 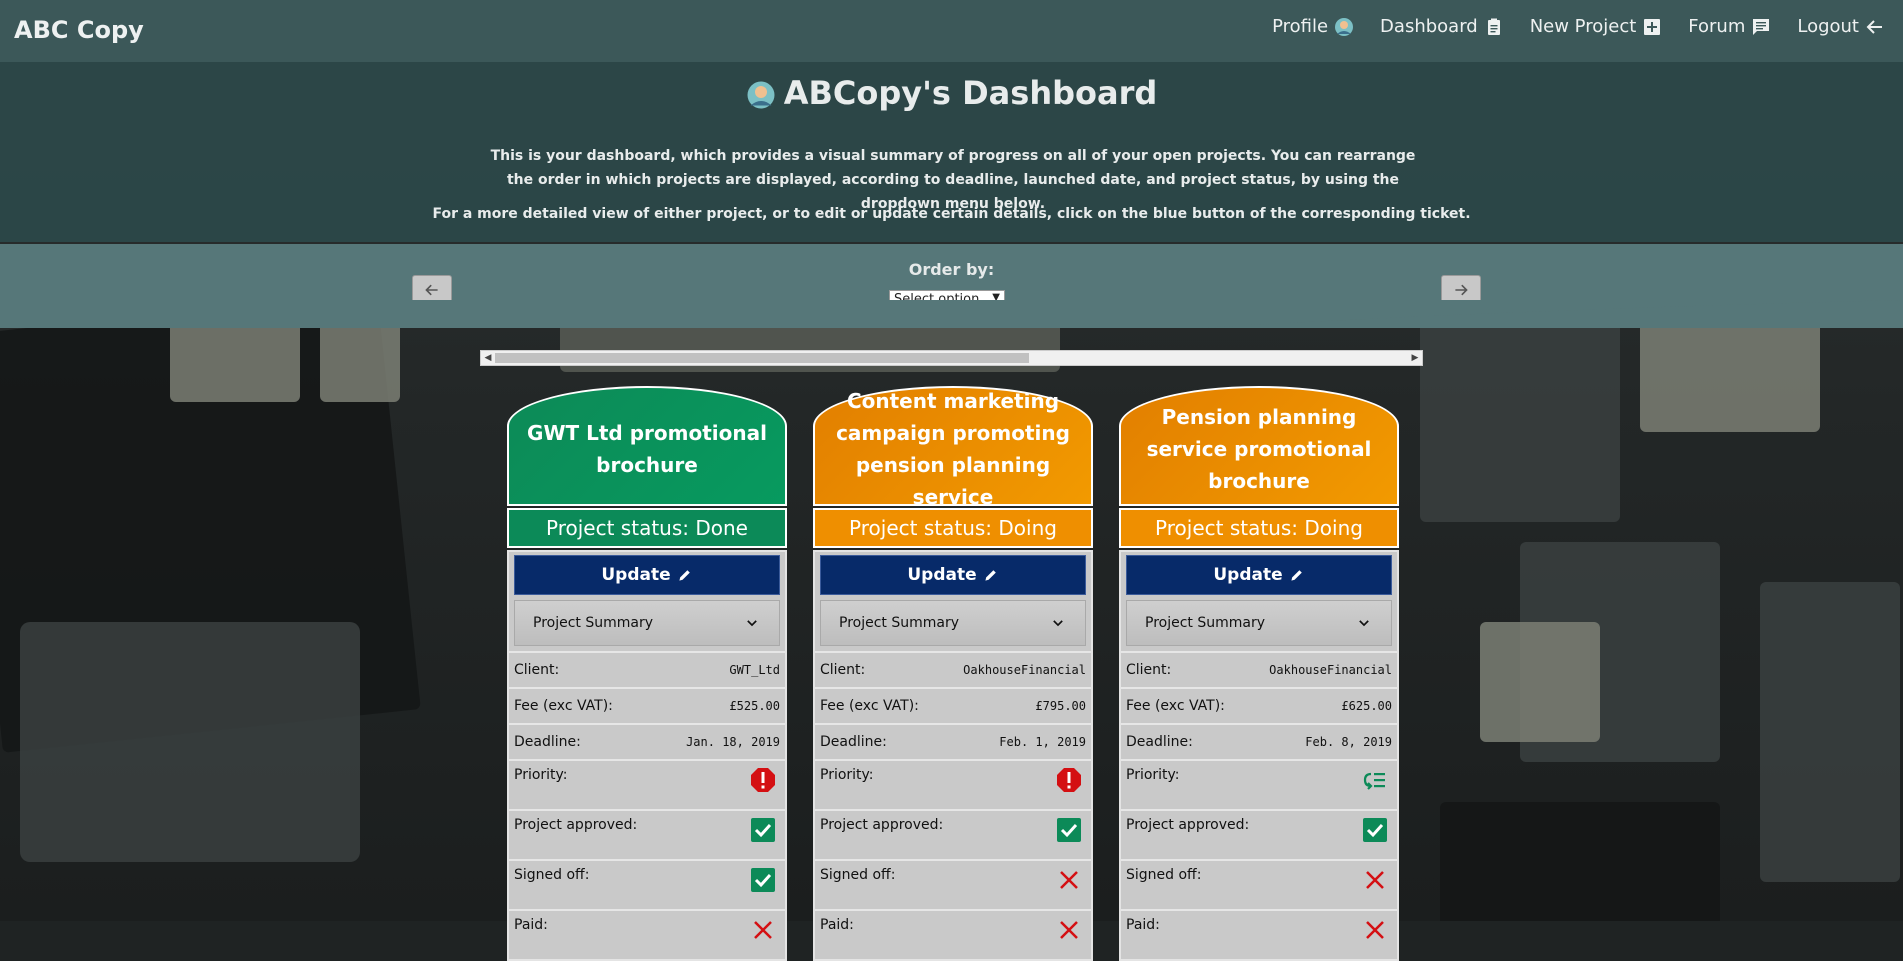 I want to click on arrow-right-icon, so click(x=1461, y=290).